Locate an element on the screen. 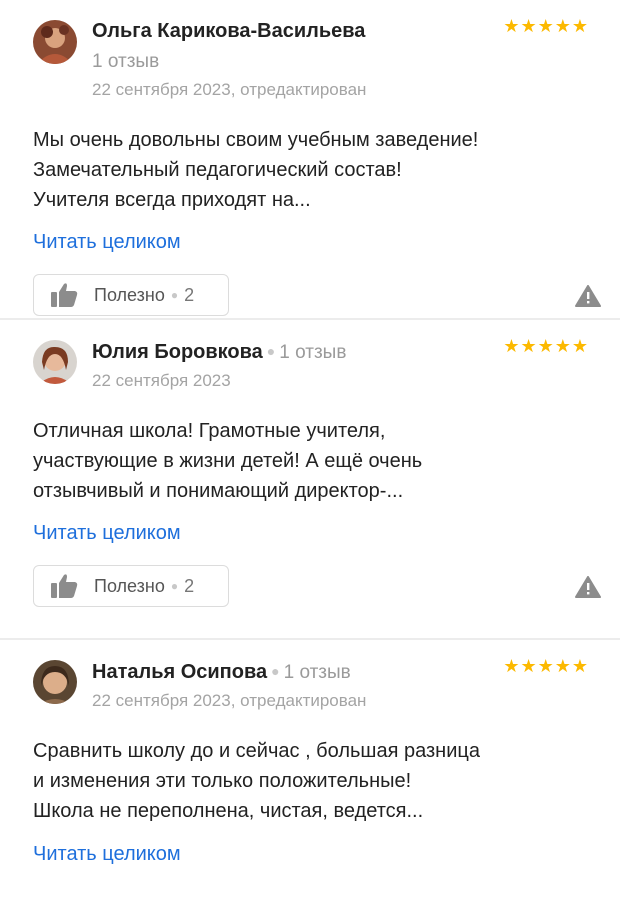 Image resolution: width=620 pixels, height=904 pixels. author-name: Наталья Осипова is located at coordinates (179, 672).